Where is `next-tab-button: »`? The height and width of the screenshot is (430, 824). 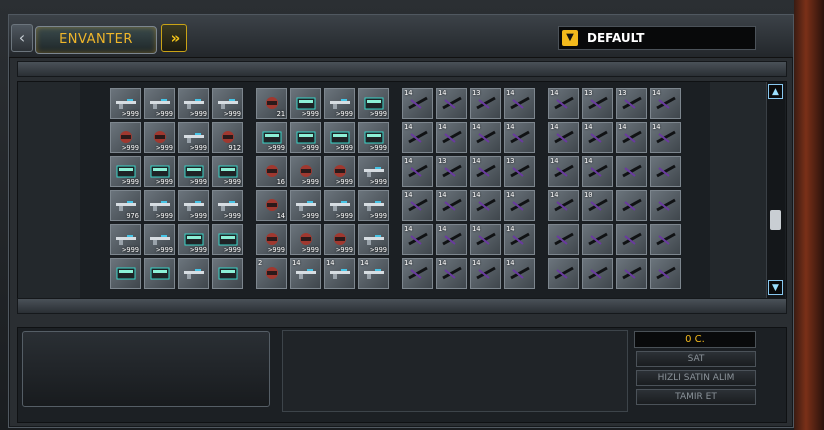
next-tab-button: » is located at coordinates (174, 38).